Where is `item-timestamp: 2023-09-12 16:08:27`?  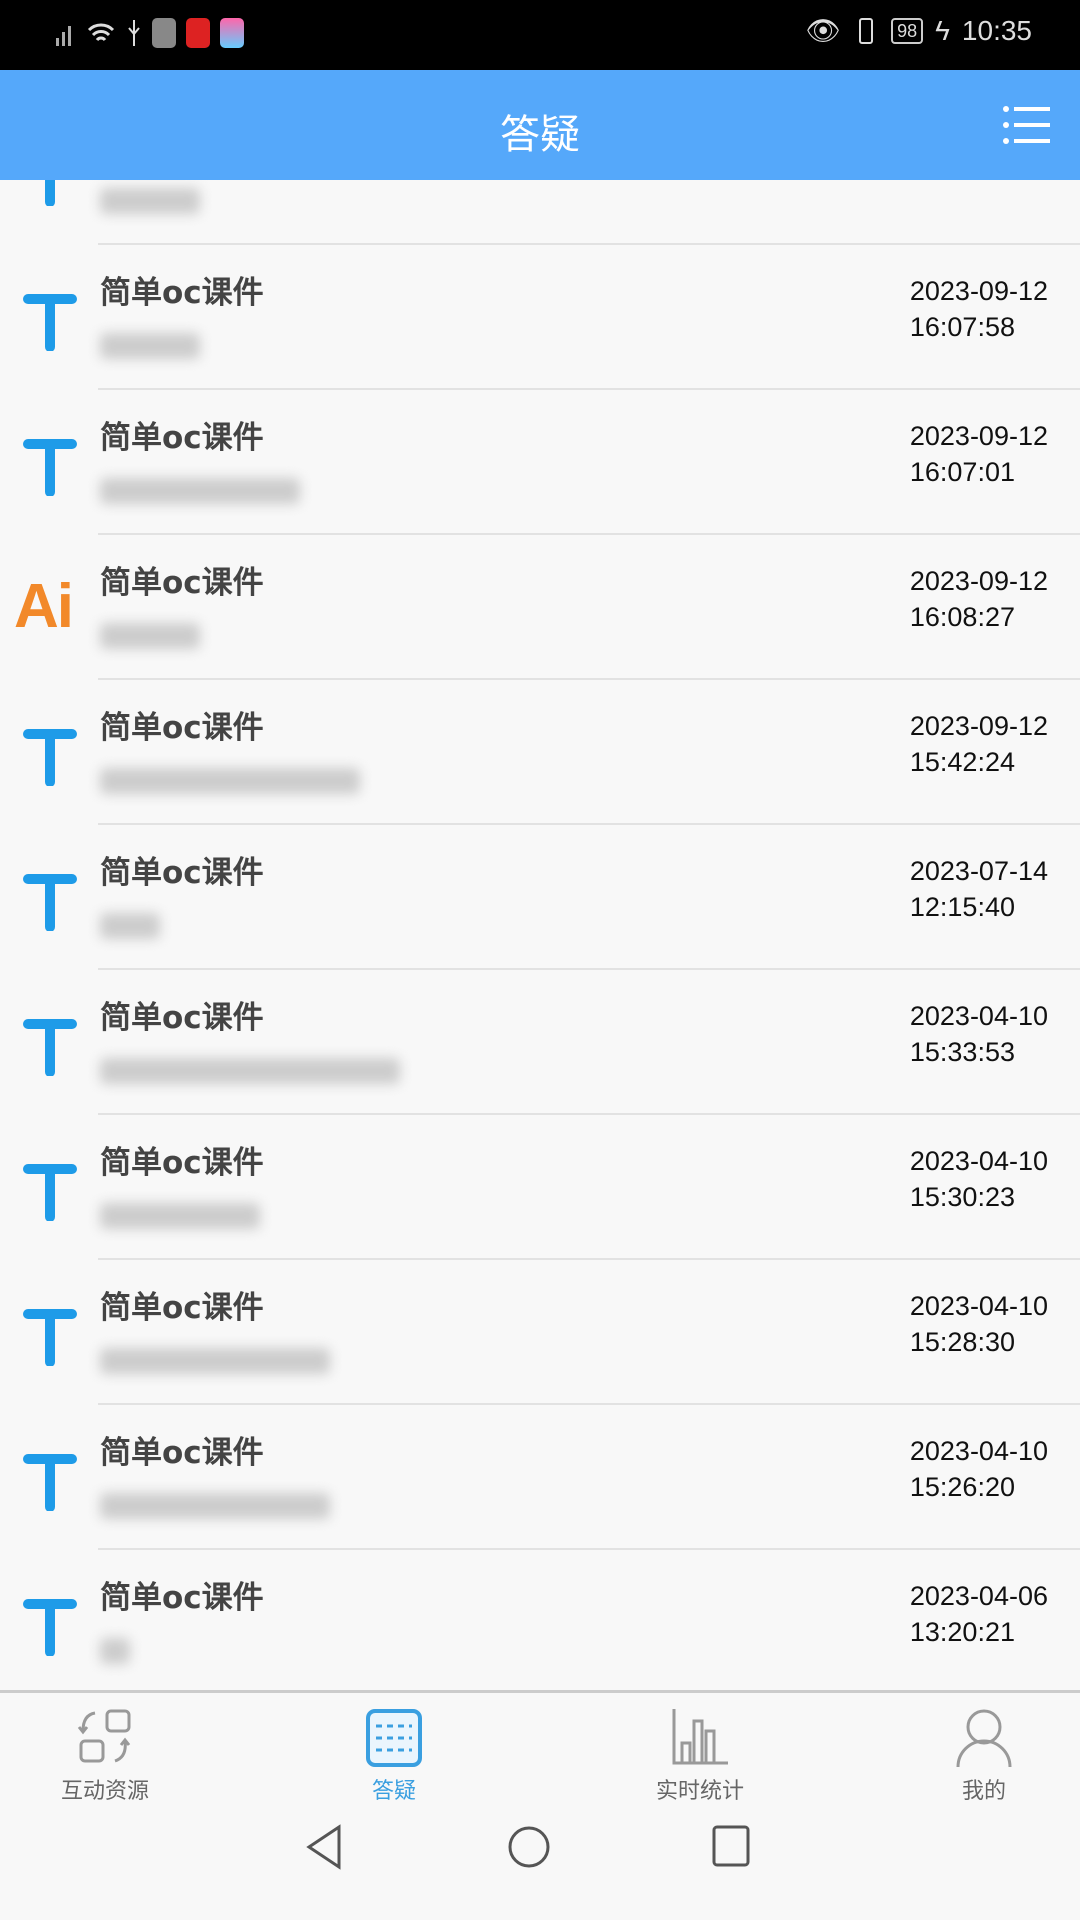
item-timestamp: 2023-09-12 16:08:27 is located at coordinates (978, 599).